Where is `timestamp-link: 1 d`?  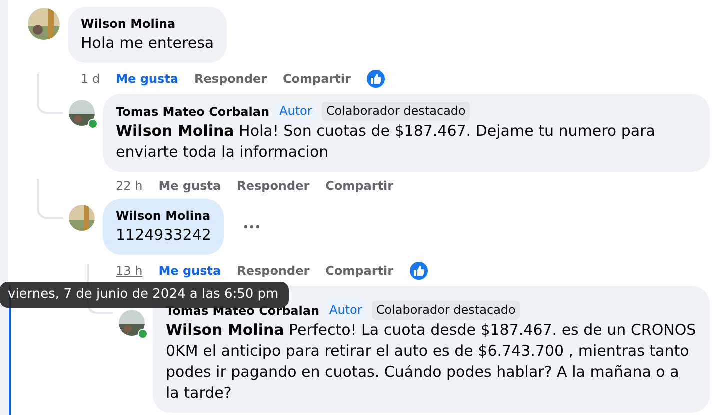
timestamp-link: 1 d is located at coordinates (90, 79).